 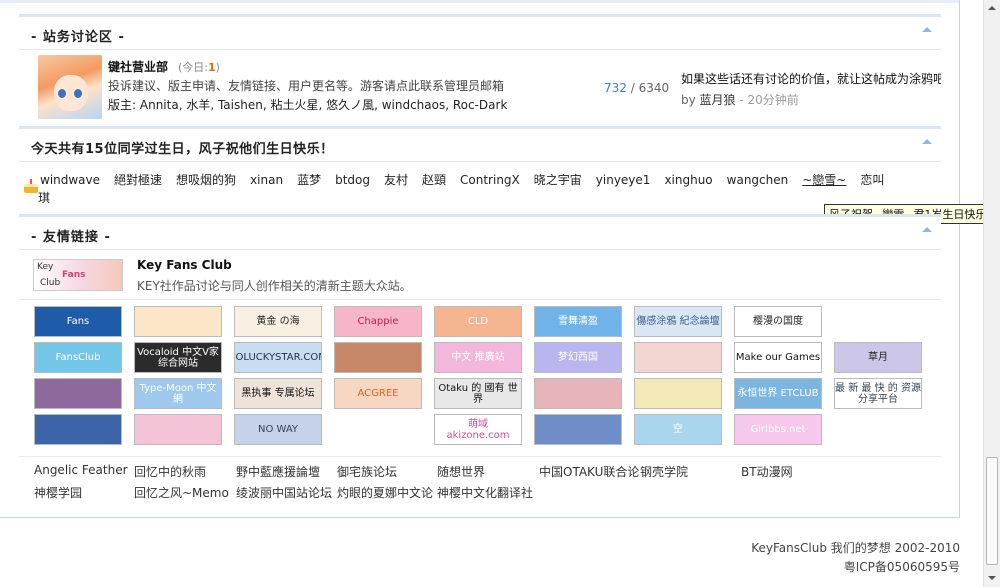 What do you see at coordinates (664, 471) in the screenshot?
I see `friend-text-link: 钢壳学院` at bounding box center [664, 471].